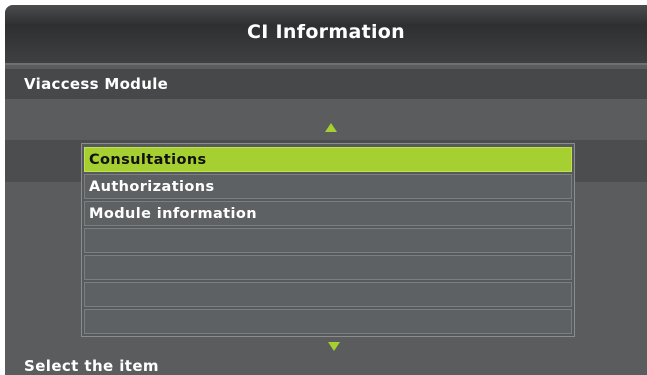 This screenshot has height=375, width=647. Describe the element at coordinates (148, 160) in the screenshot. I see `menu-item-label: Consultations` at that location.